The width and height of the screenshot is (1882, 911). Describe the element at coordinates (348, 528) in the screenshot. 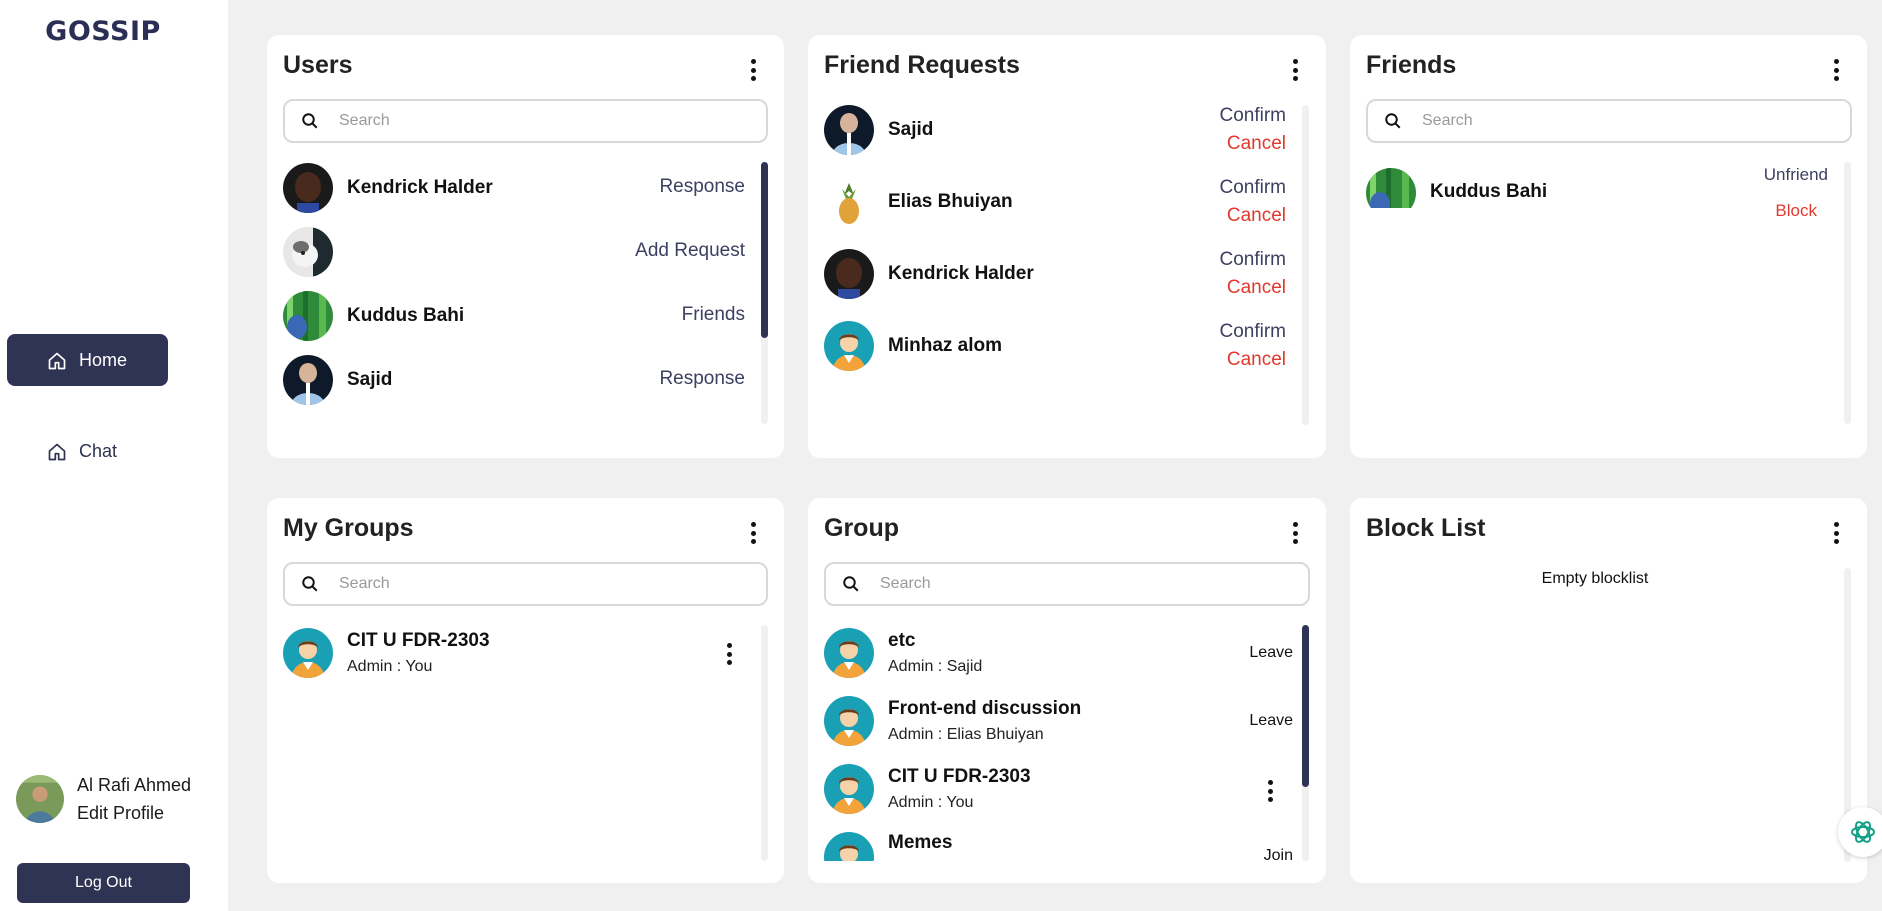

I see `card-title: My Groups` at that location.